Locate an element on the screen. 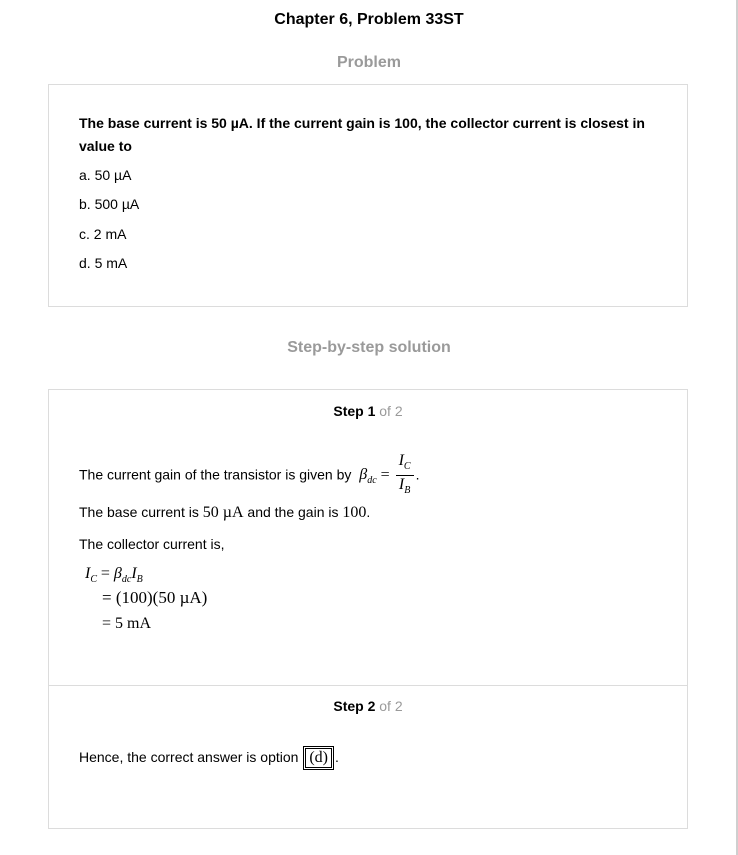 The width and height of the screenshot is (738, 855). option-b: b. 500 µA is located at coordinates (109, 204).